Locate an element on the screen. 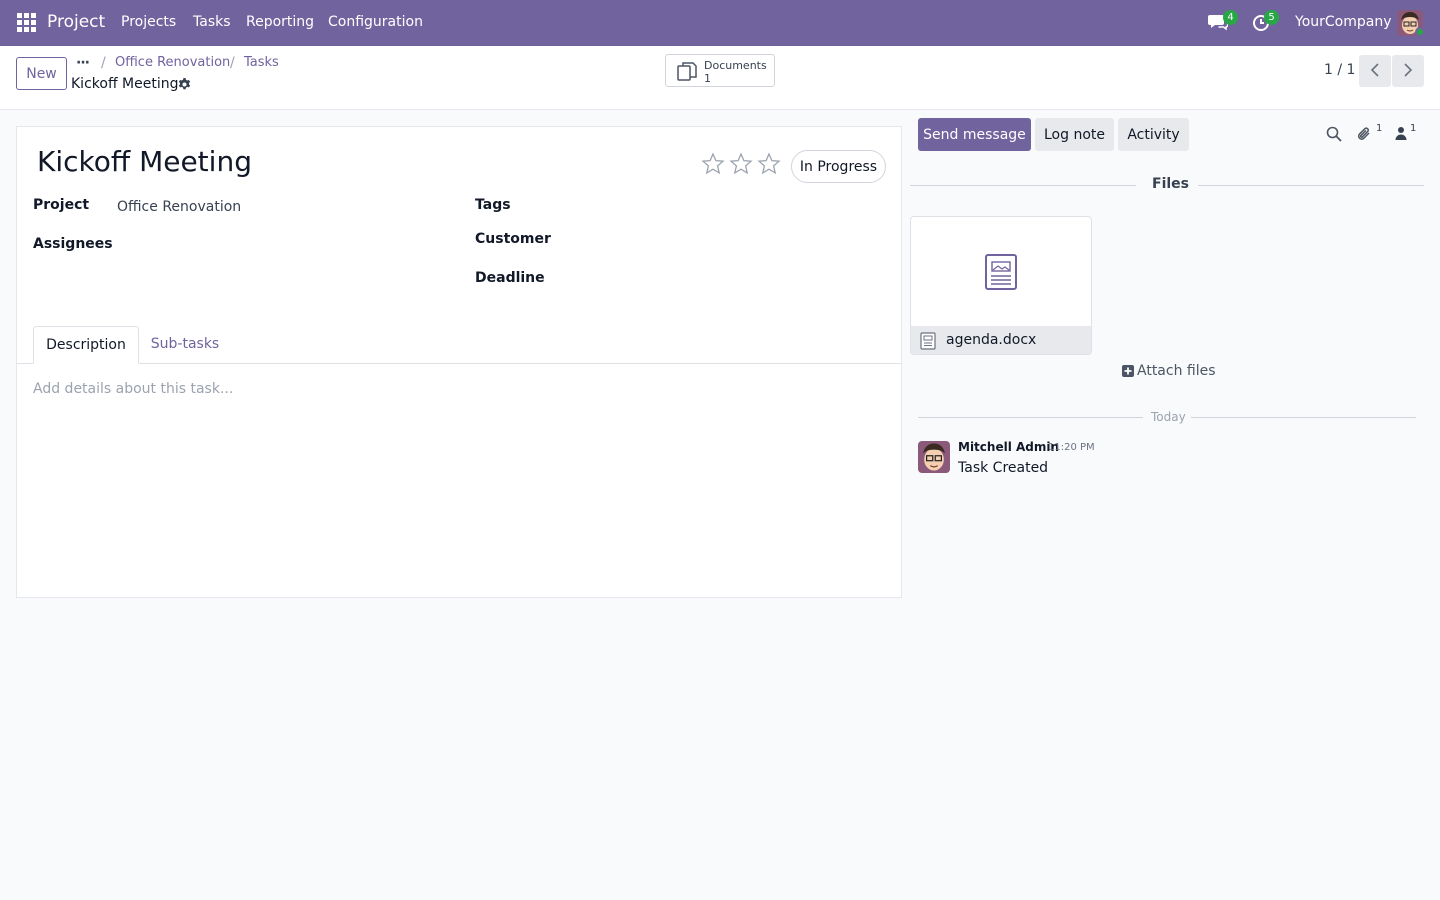  attachments-count: 1 is located at coordinates (1379, 128).